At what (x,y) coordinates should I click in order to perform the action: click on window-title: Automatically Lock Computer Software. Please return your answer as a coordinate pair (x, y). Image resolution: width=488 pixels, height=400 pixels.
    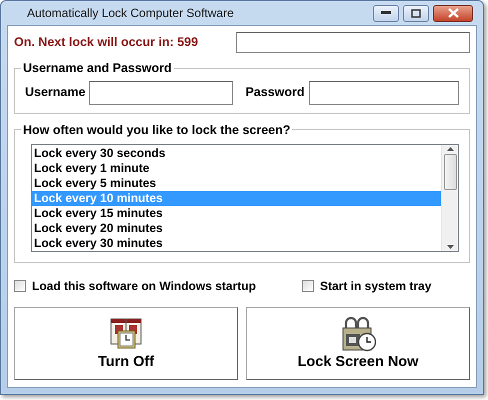
    Looking at the image, I should click on (130, 13).